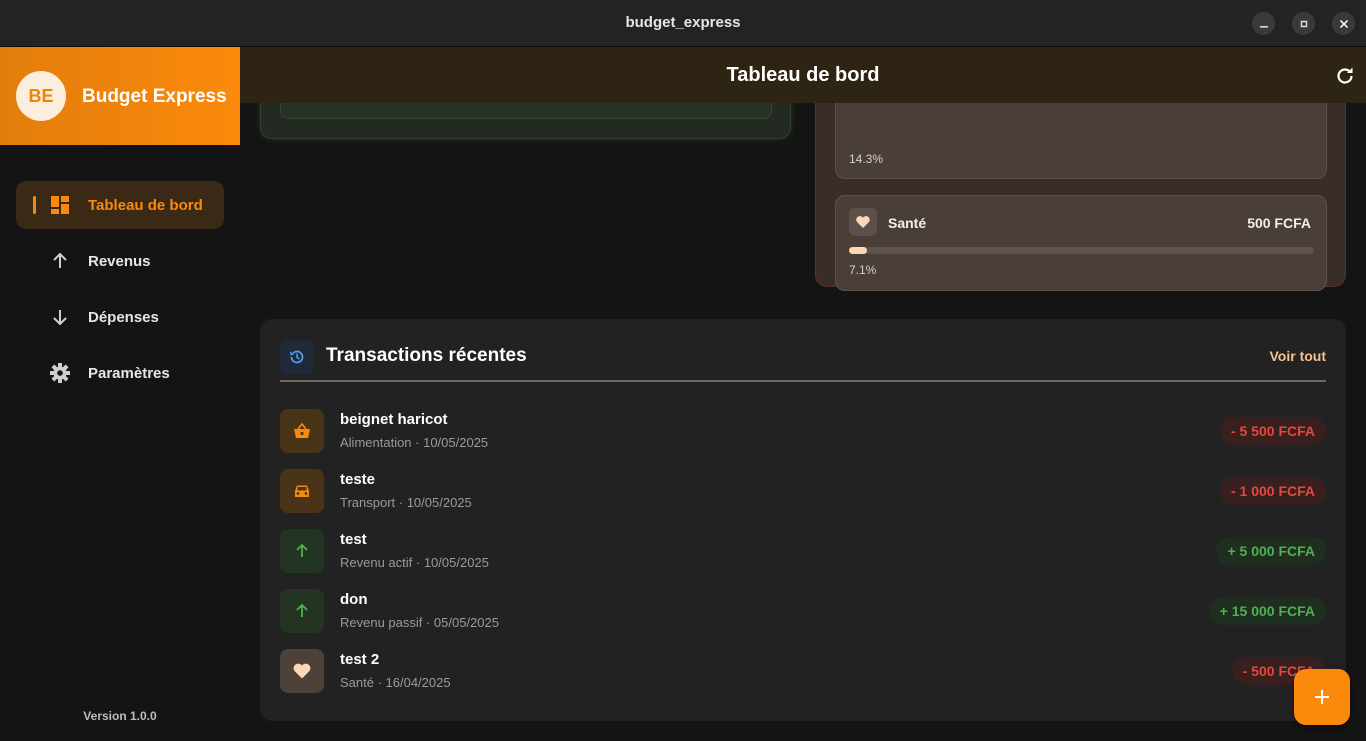 The height and width of the screenshot is (741, 1366). I want to click on window-title: budget_express, so click(683, 22).